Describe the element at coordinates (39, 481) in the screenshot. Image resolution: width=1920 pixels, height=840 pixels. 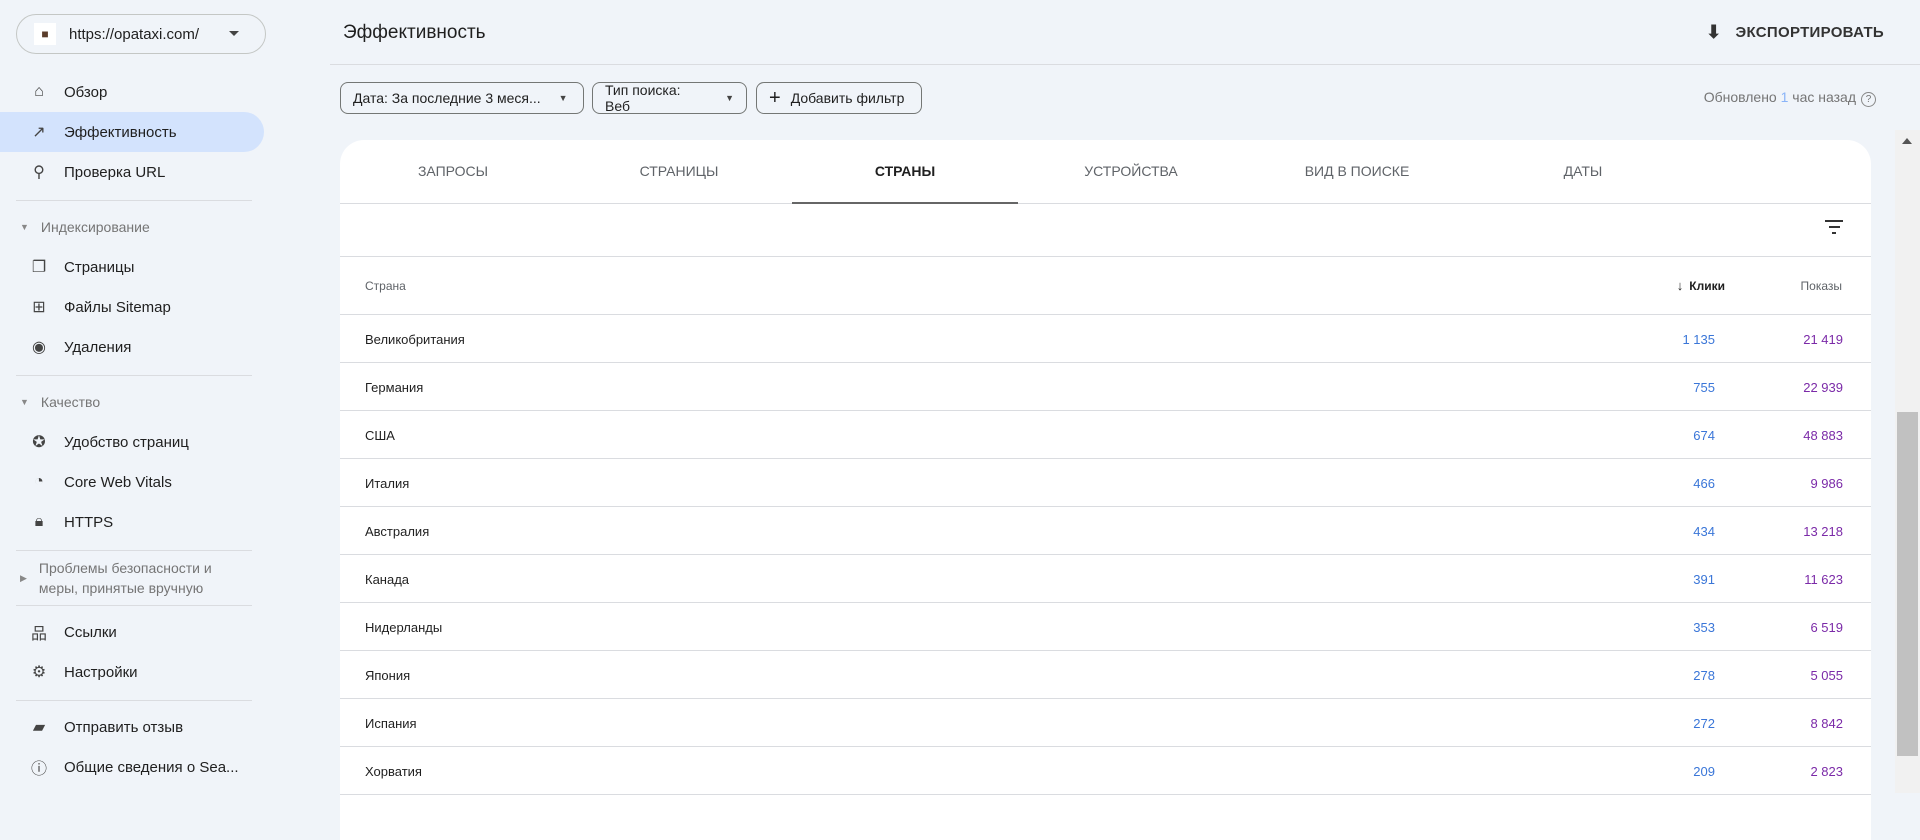
I see `speedometer-icon: ◔` at that location.